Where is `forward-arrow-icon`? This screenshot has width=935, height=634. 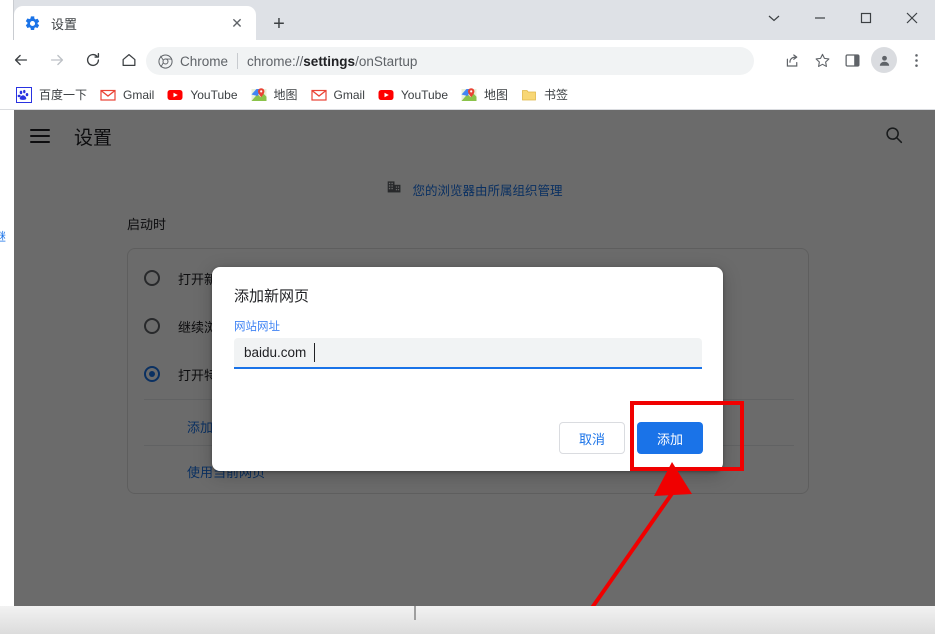
forward-arrow-icon is located at coordinates (57, 60).